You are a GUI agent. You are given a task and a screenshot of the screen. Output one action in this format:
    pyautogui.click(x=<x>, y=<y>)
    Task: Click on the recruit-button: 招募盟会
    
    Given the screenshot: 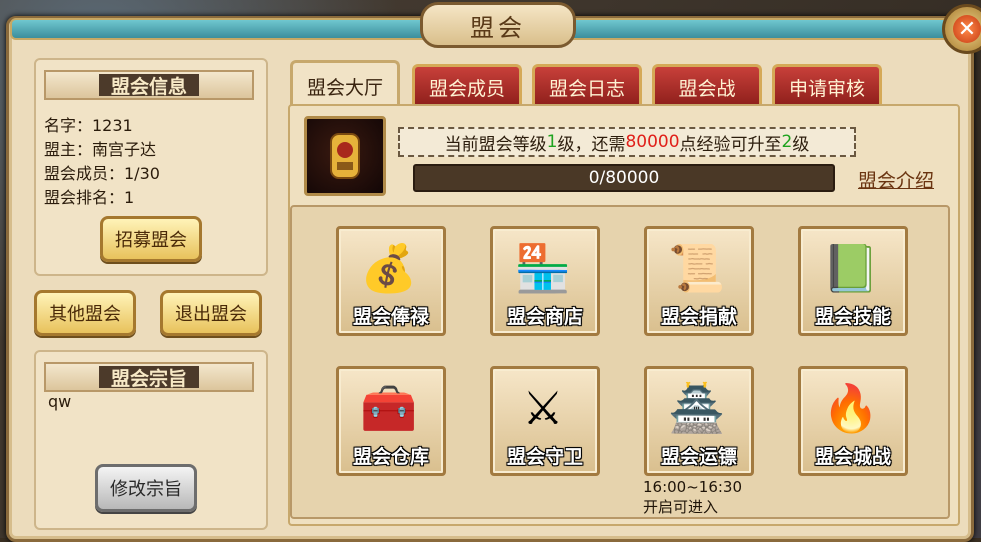 What is the action you would take?
    pyautogui.click(x=151, y=239)
    